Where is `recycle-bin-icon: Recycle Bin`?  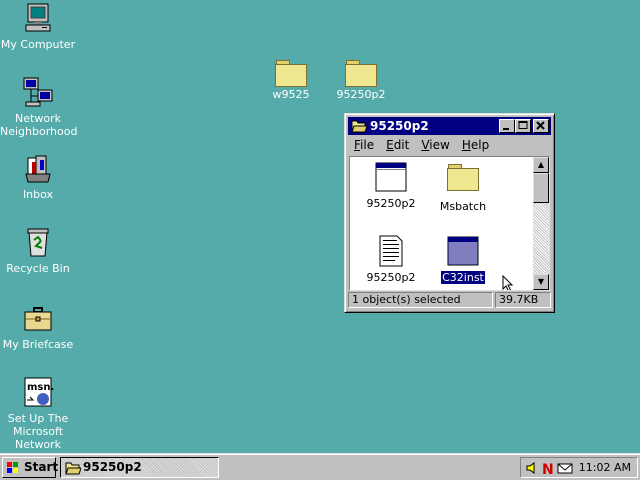
recycle-bin-icon: Recycle Bin is located at coordinates (38, 250).